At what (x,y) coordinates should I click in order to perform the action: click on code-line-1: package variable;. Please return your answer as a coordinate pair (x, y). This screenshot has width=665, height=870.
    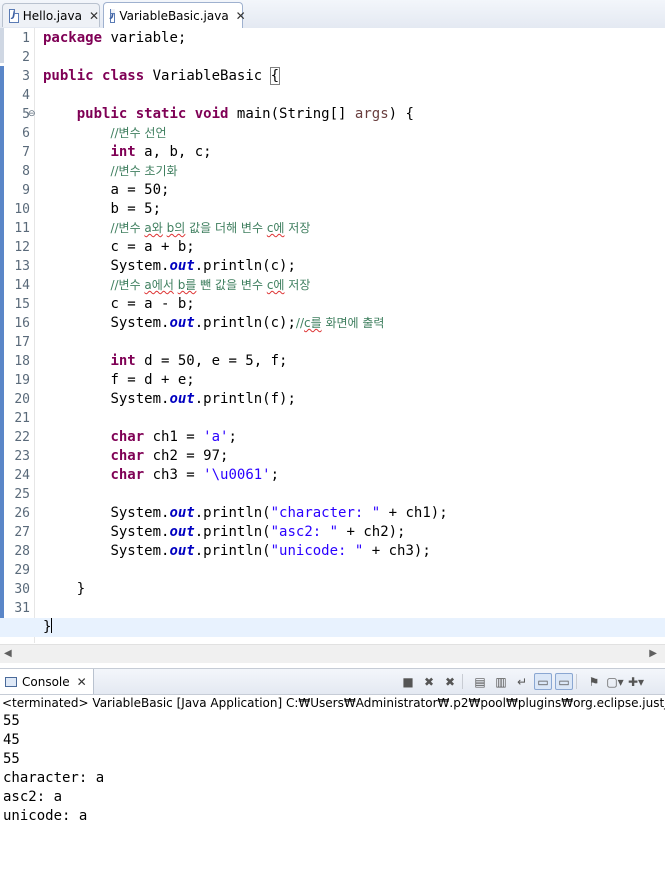
    Looking at the image, I should click on (115, 38).